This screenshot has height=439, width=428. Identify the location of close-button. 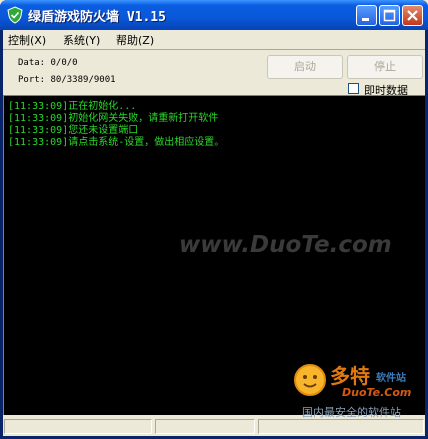
(412, 15).